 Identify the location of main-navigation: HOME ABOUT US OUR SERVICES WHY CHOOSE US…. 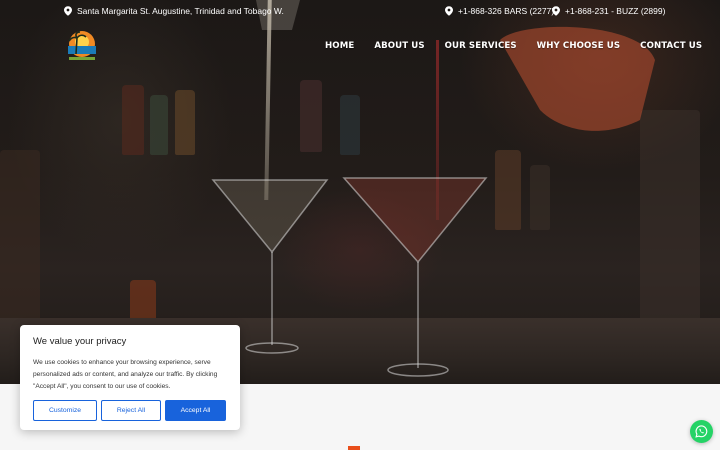
(513, 48).